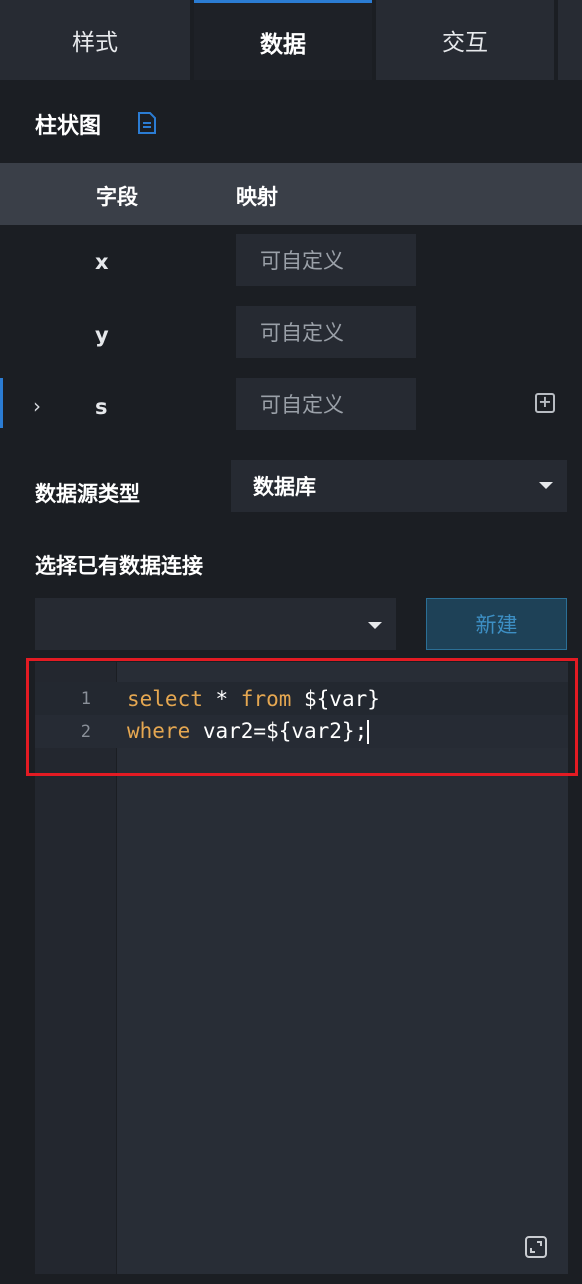 Image resolution: width=582 pixels, height=1284 pixels. I want to click on new-connection-button: 新建, so click(496, 624).